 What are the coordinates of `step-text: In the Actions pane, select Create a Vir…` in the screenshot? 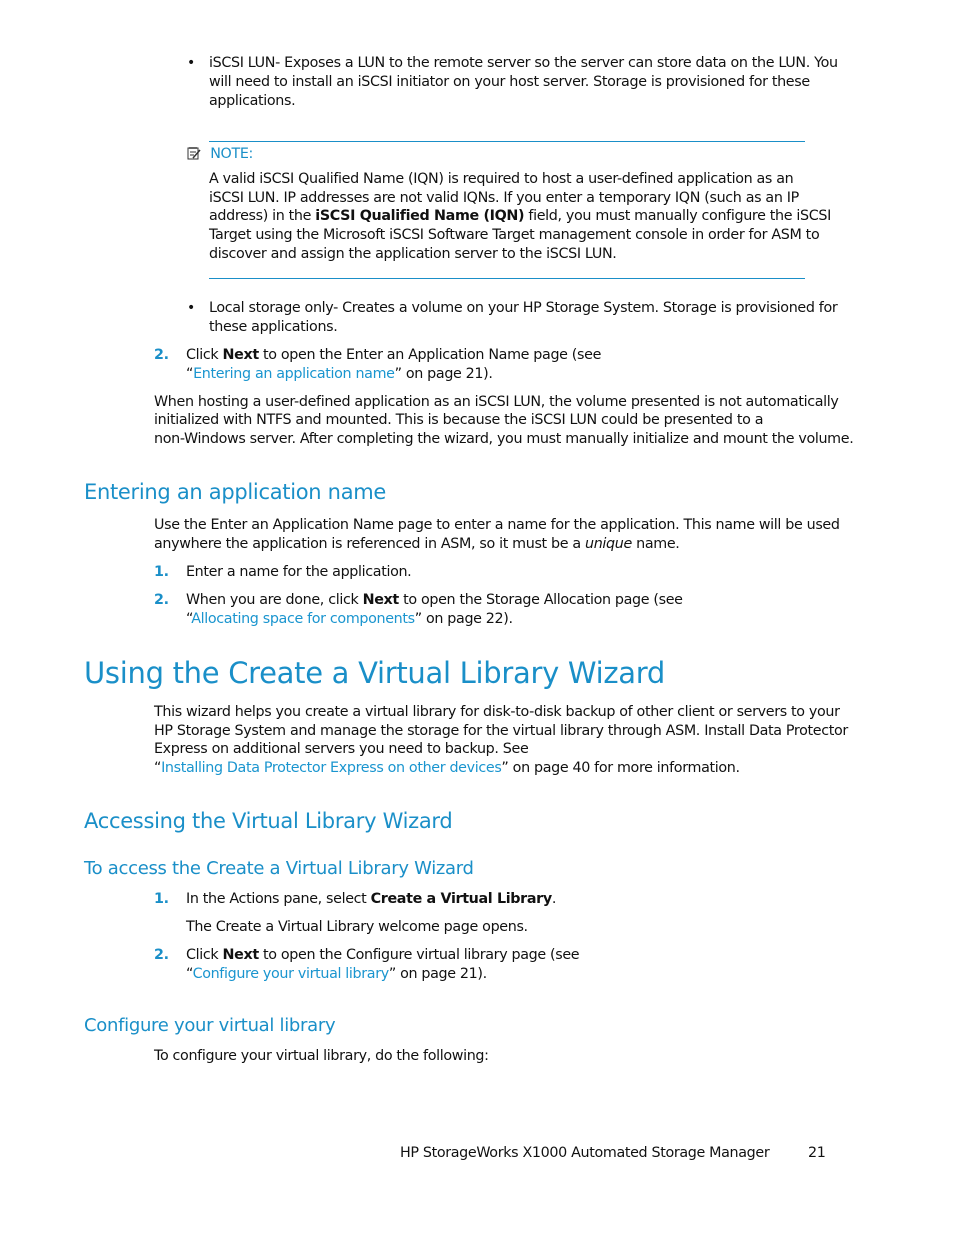 It's located at (371, 899).